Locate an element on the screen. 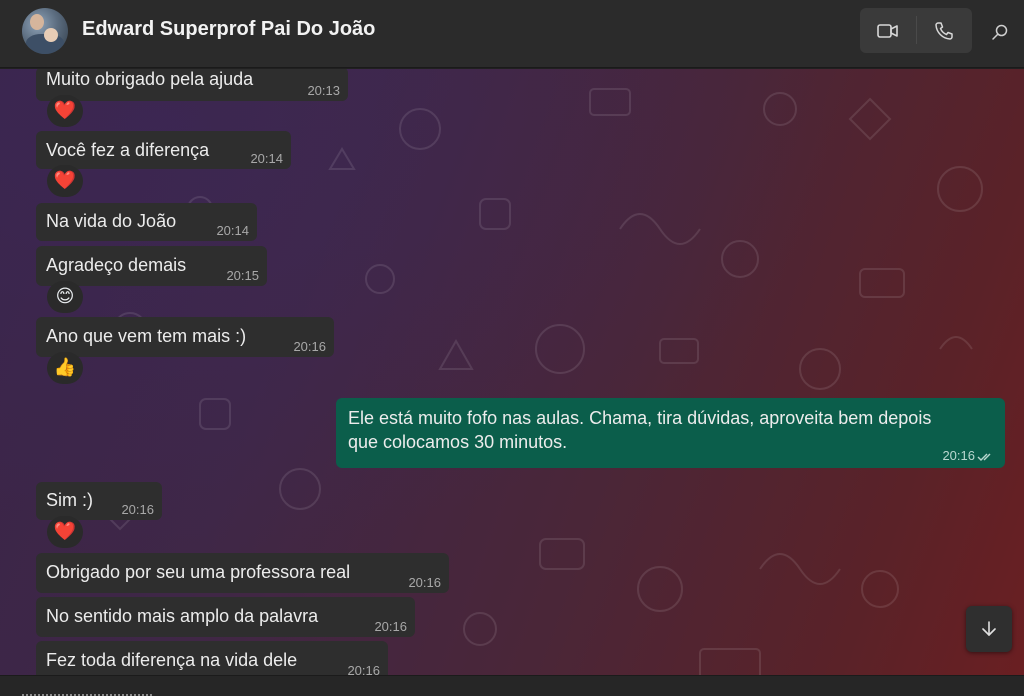  message-time: 20:13 is located at coordinates (323, 90).